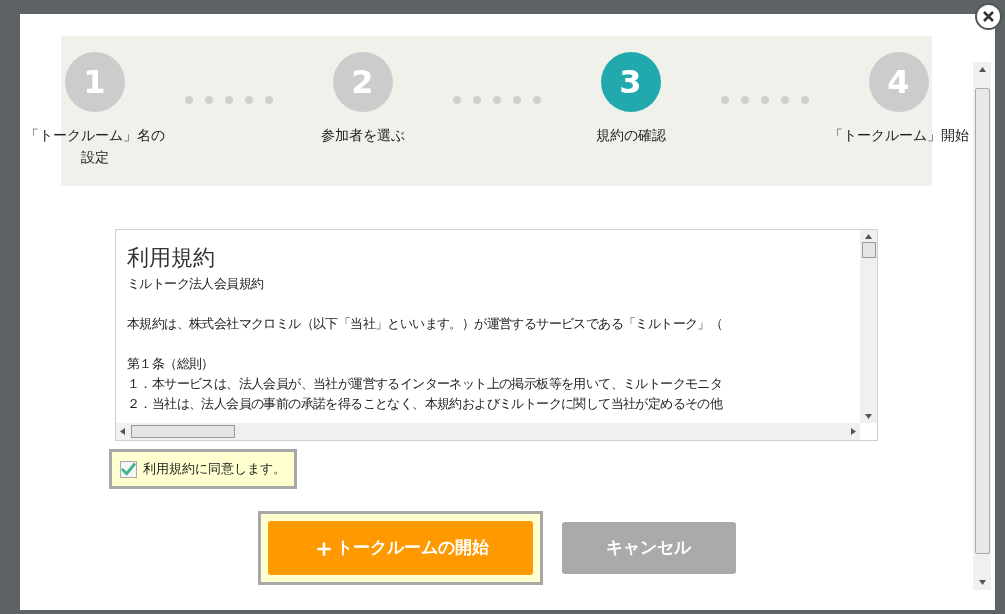 This screenshot has width=1005, height=614. Describe the element at coordinates (171, 364) in the screenshot. I see `terms-text: 第１条（総則）` at that location.